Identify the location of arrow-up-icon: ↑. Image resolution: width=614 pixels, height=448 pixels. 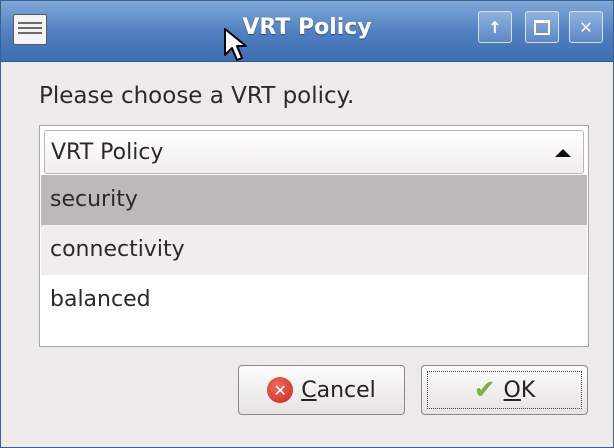
(495, 27).